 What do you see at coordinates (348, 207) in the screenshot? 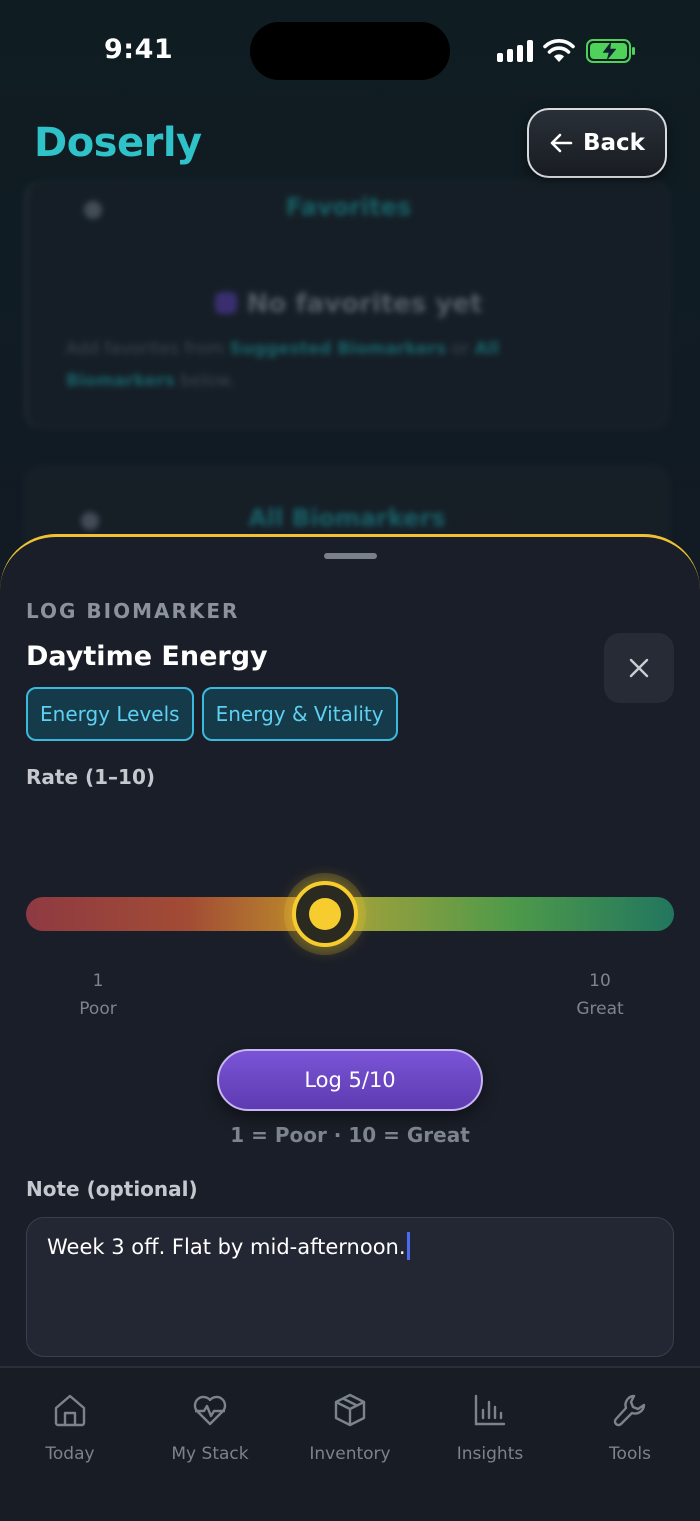
I see `favorites-title: Favorites` at bounding box center [348, 207].